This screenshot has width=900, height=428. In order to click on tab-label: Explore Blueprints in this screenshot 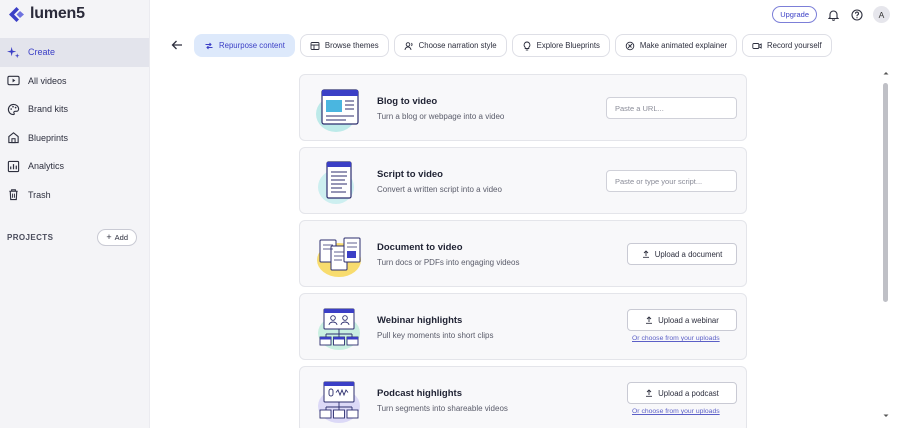, I will do `click(568, 45)`.